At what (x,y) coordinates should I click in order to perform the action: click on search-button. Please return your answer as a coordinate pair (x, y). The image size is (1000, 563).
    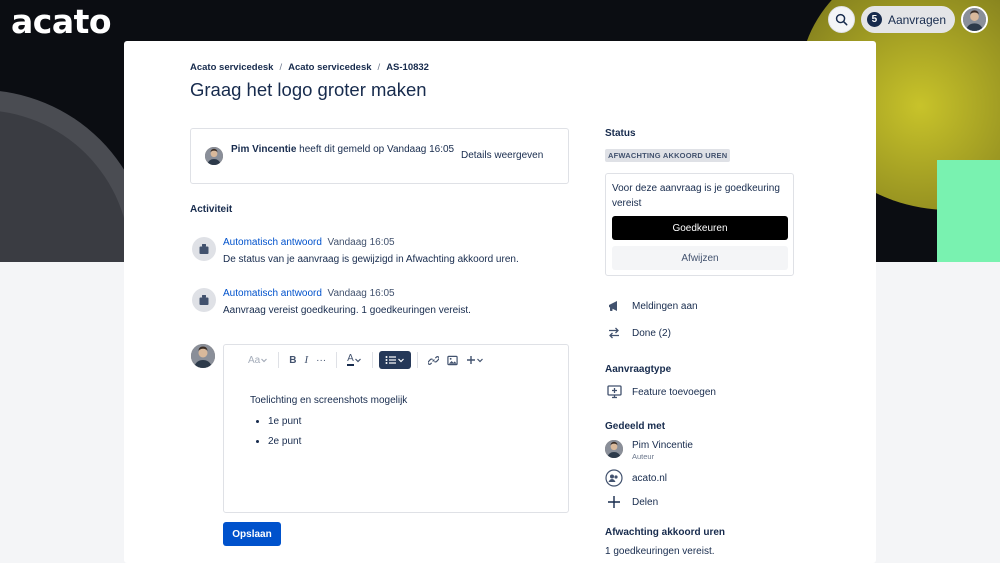
    Looking at the image, I should click on (841, 19).